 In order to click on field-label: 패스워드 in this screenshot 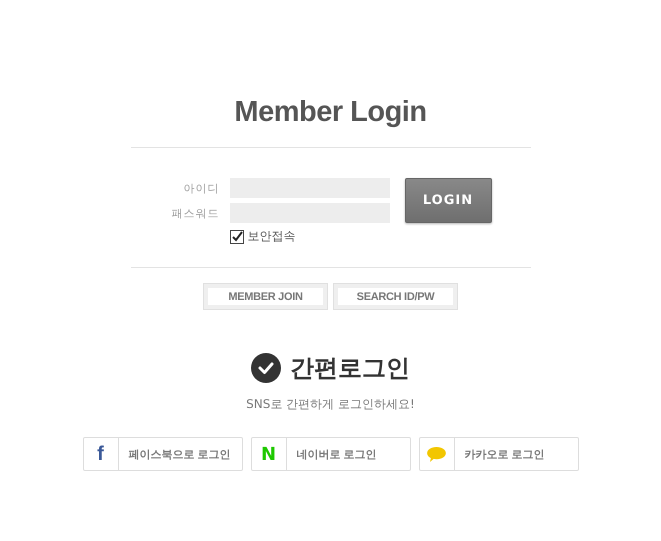, I will do `click(195, 213)`.